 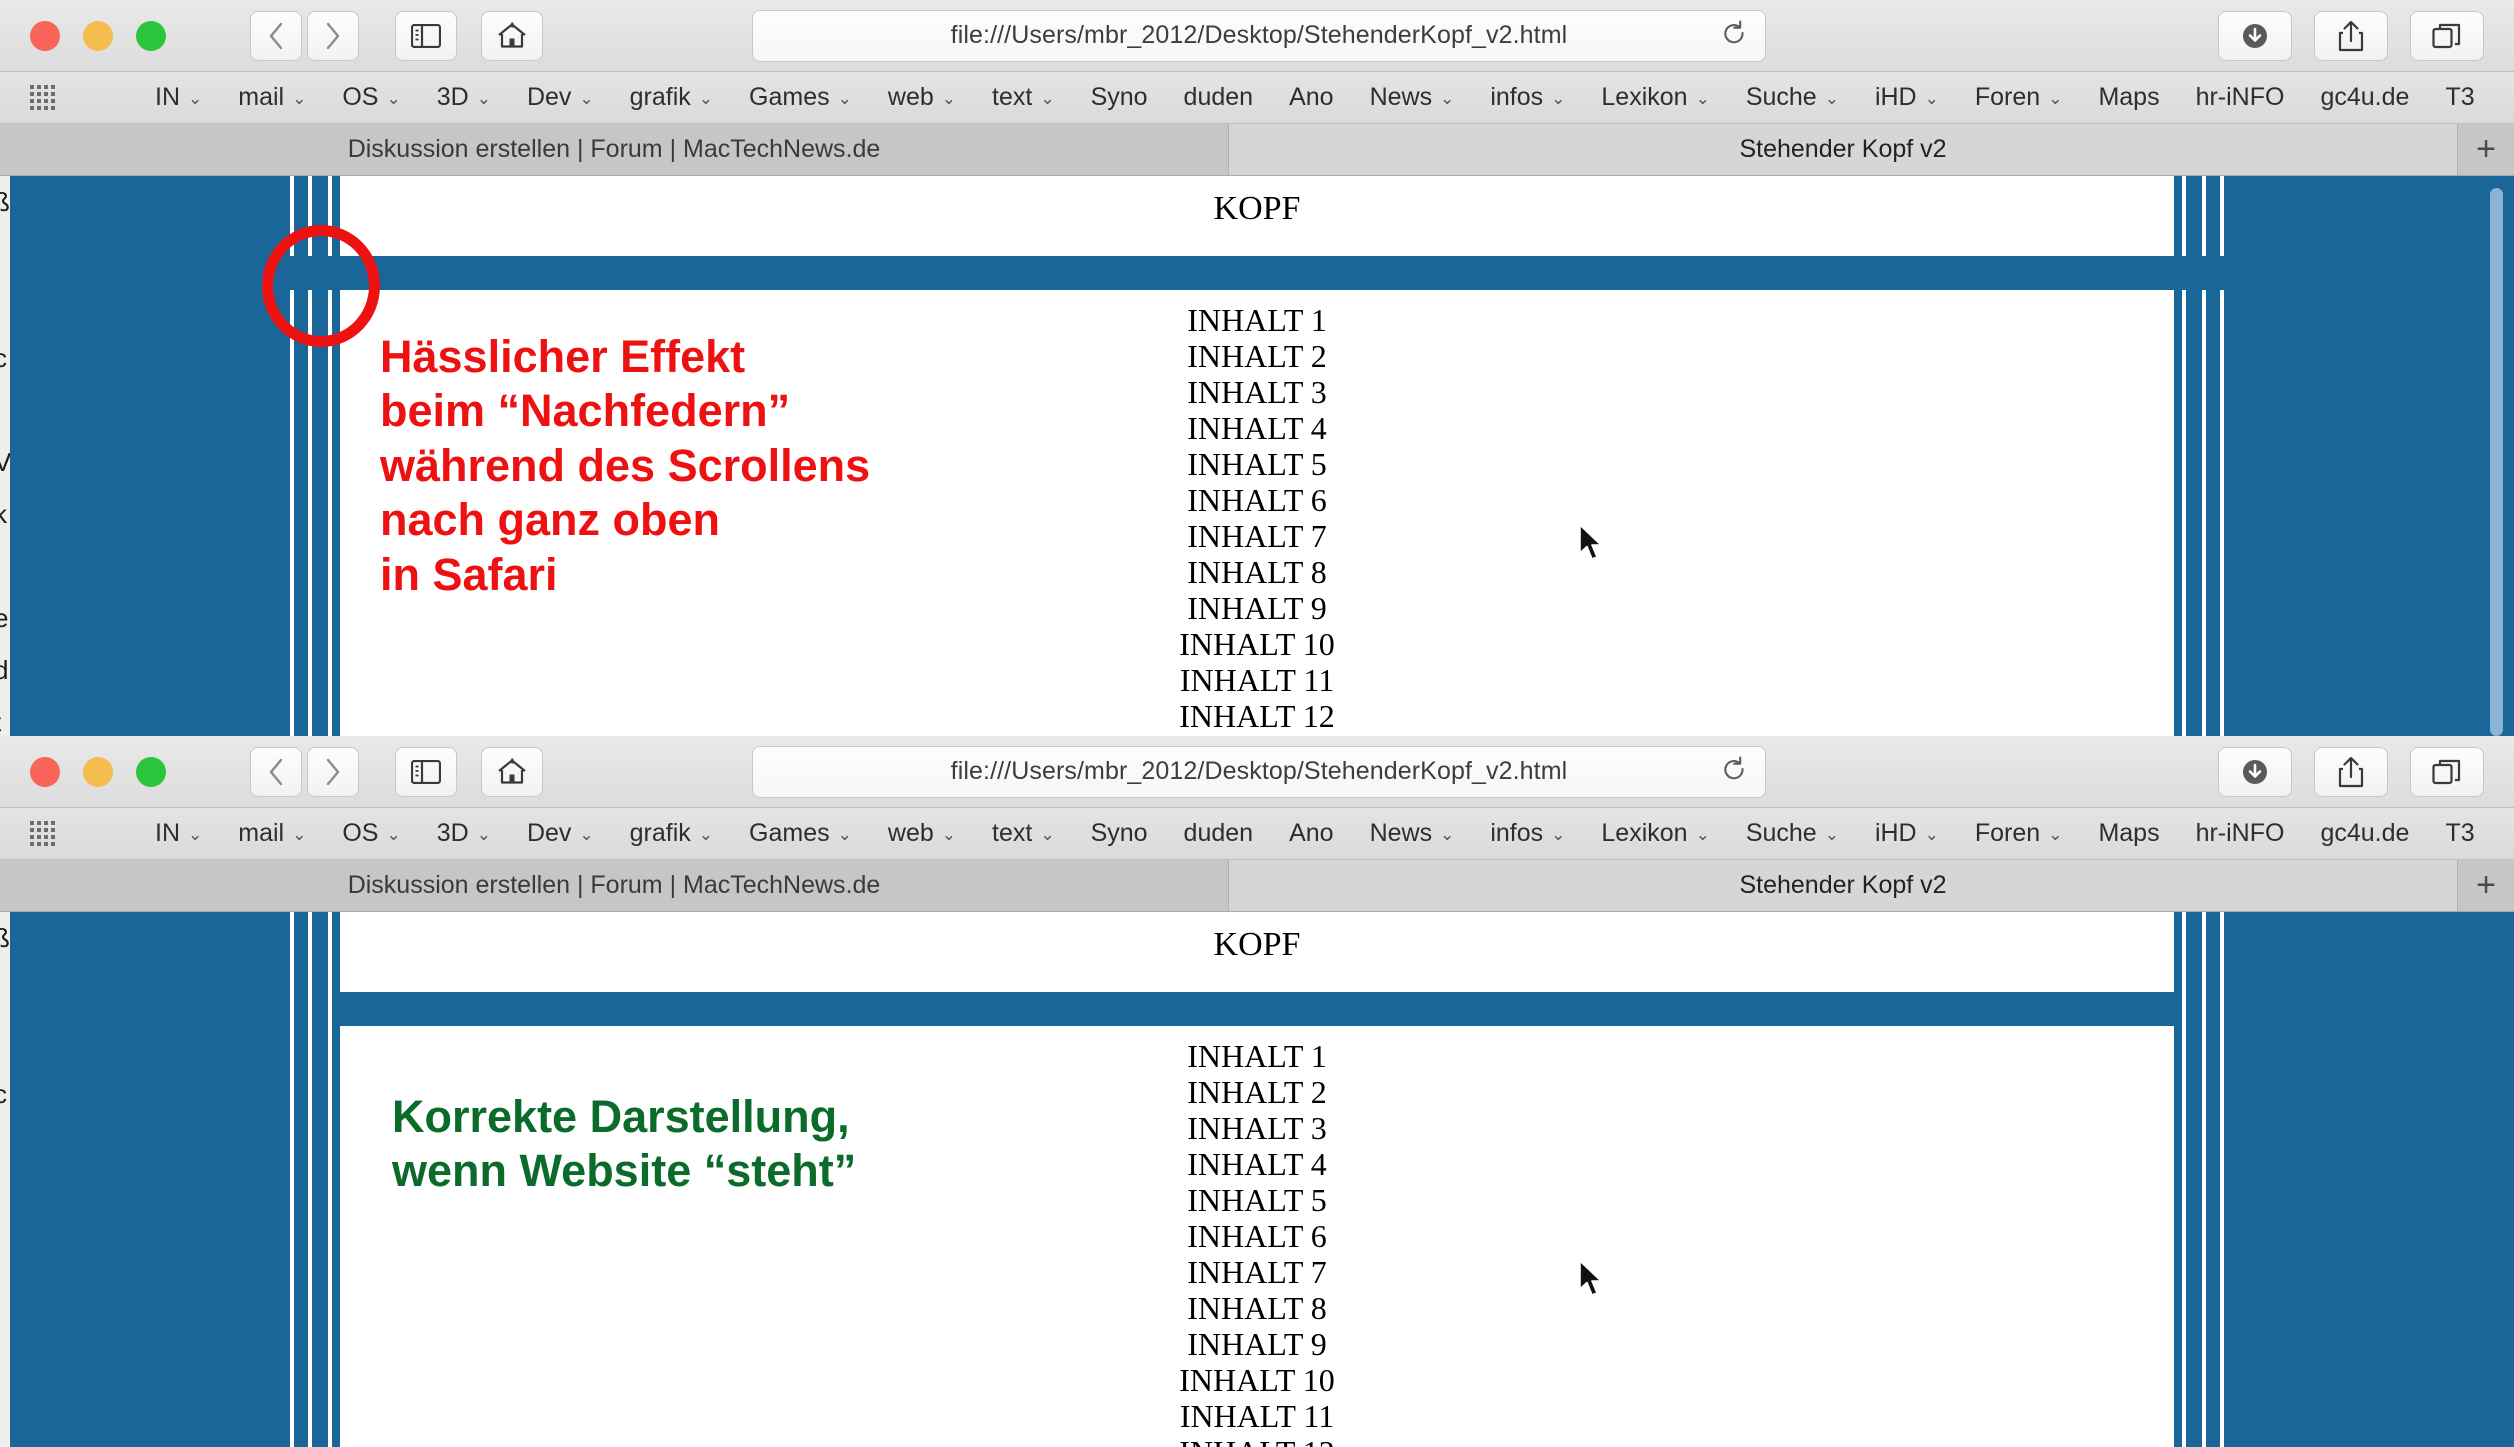 I want to click on new-tab-label: +, so click(x=2486, y=149).